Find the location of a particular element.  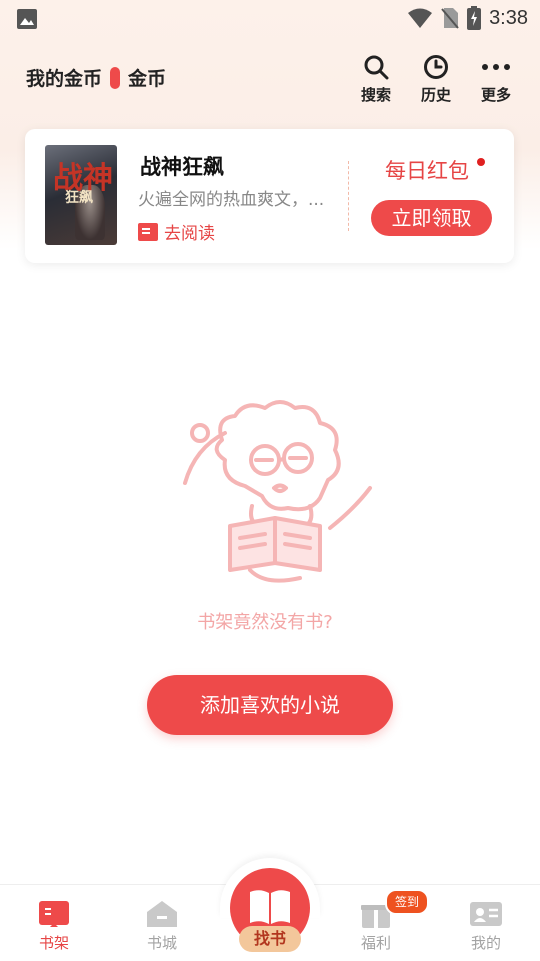

daily-red-packet-label: 每日红包 is located at coordinates (427, 171).